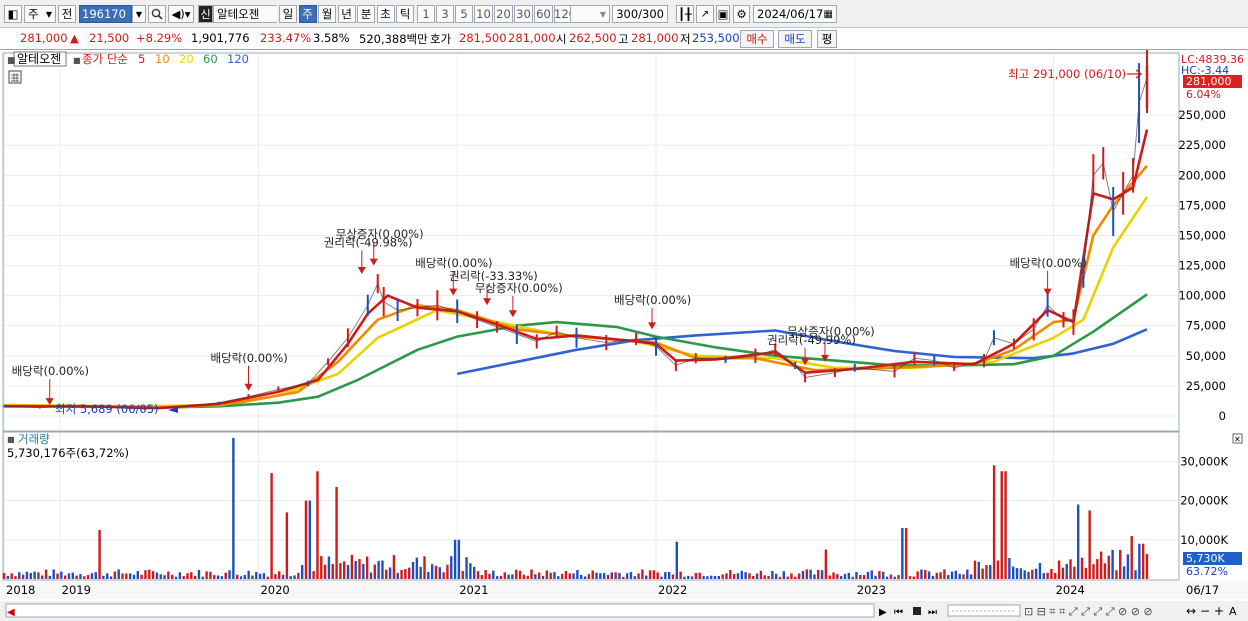  What do you see at coordinates (828, 14) in the screenshot?
I see `calendar-icon: ▦` at bounding box center [828, 14].